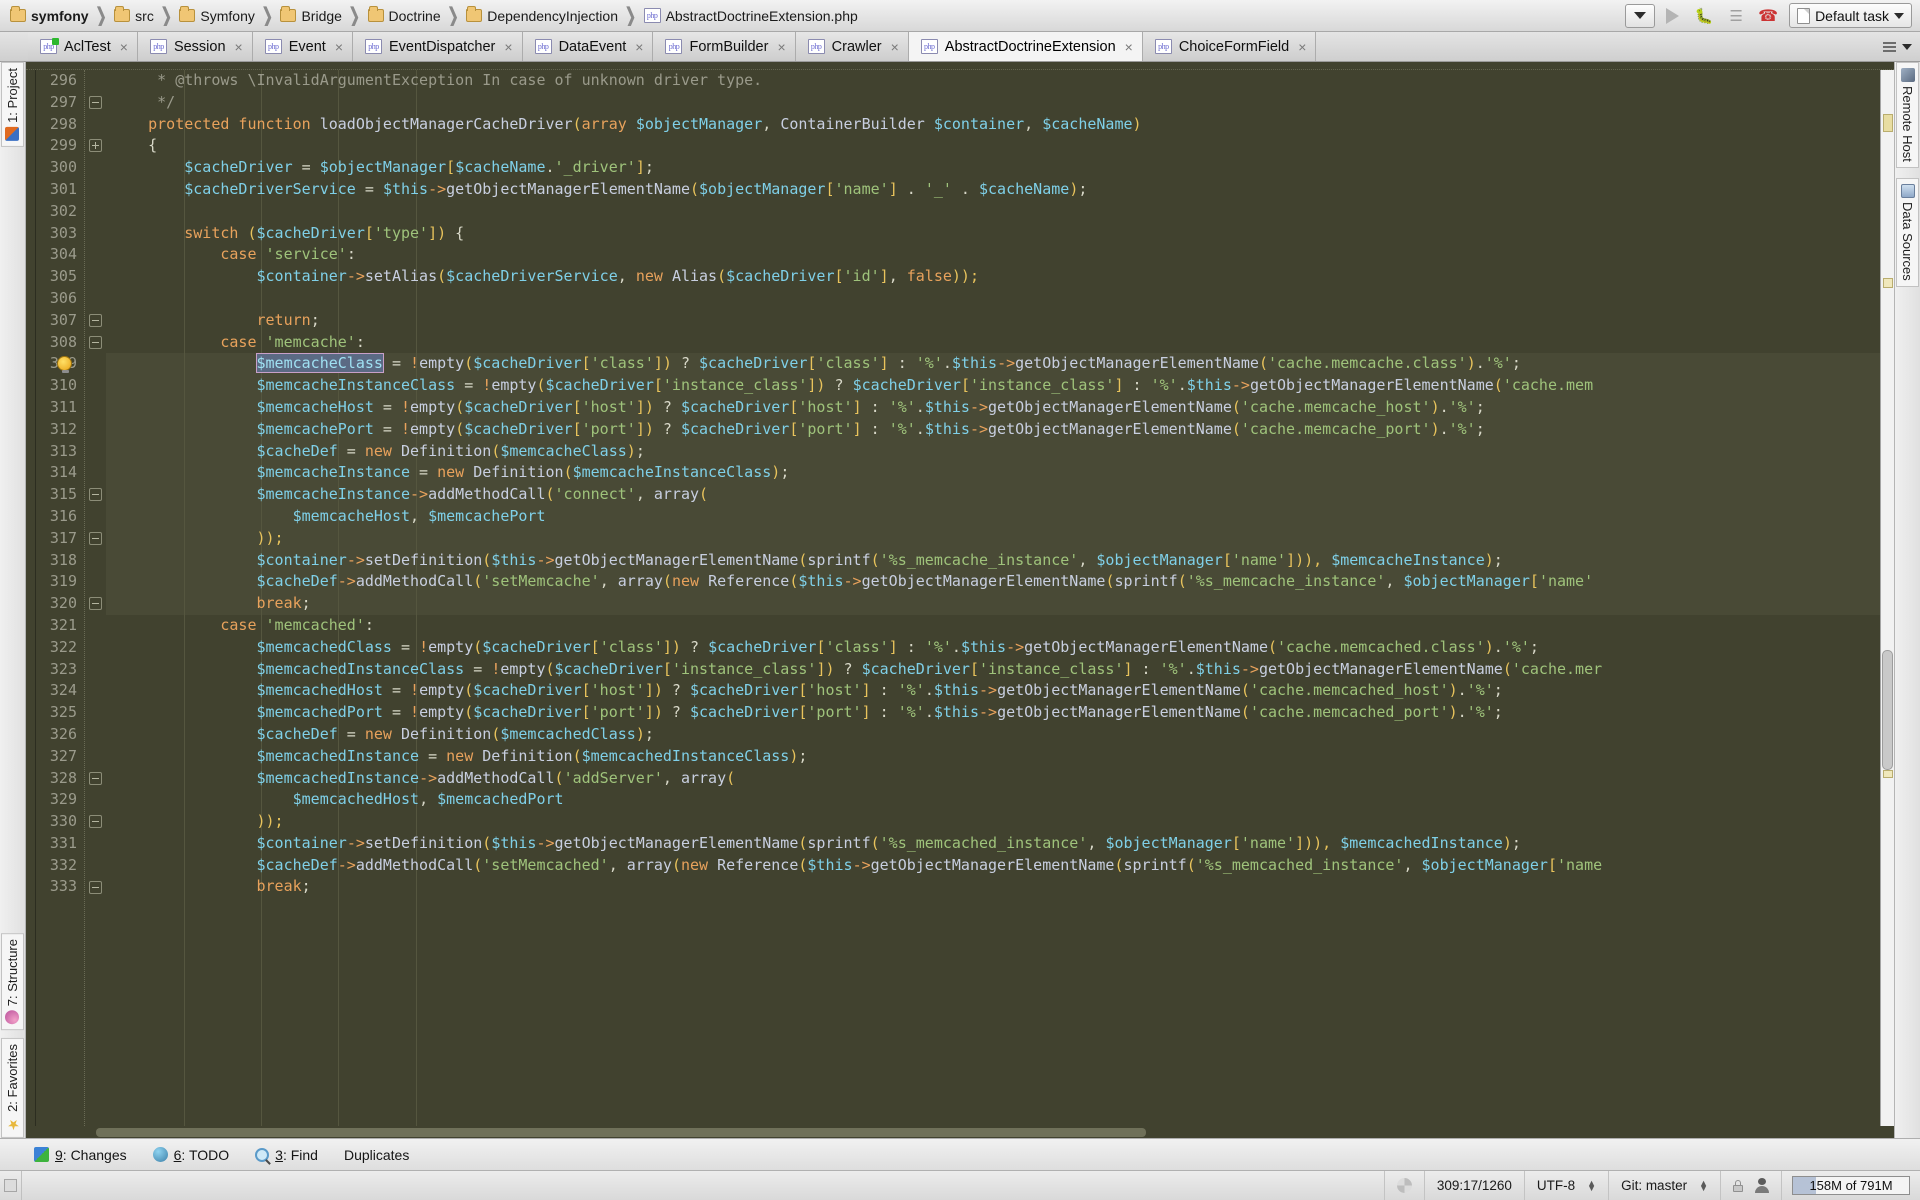  What do you see at coordinates (996, 321) in the screenshot?
I see `code-line: return;` at bounding box center [996, 321].